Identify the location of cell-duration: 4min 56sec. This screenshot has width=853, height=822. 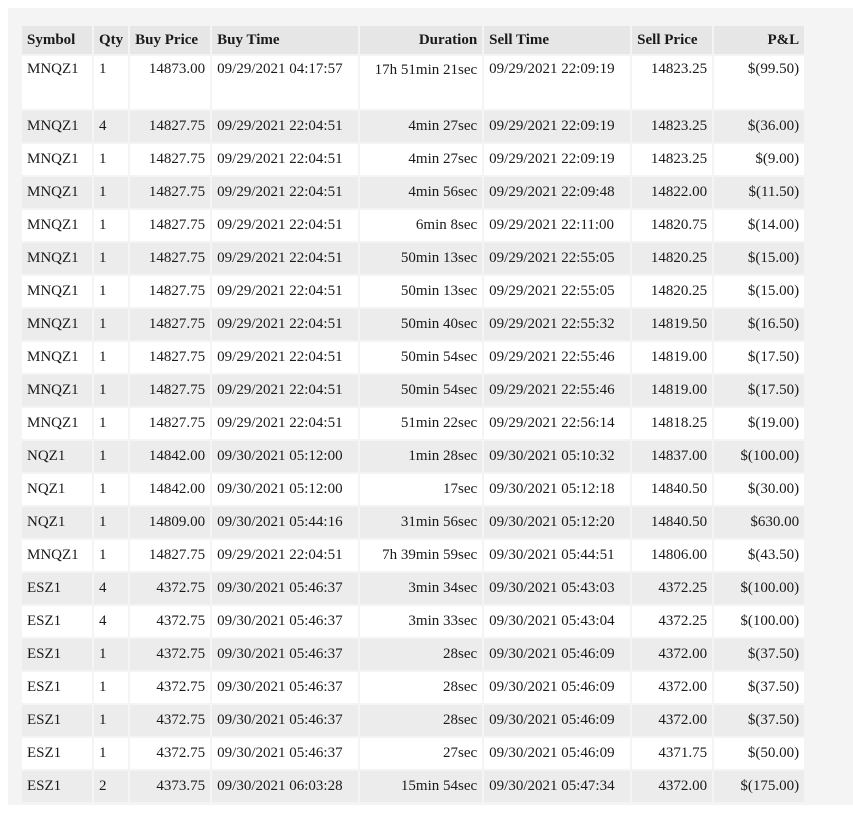
(421, 192).